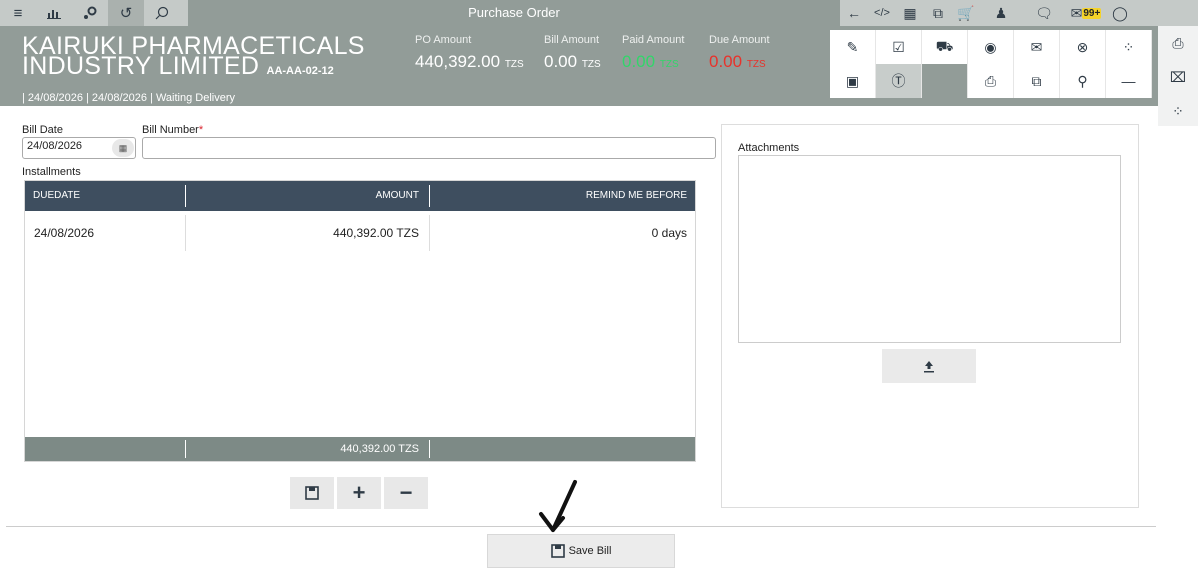 Image resolution: width=1198 pixels, height=580 pixels. I want to click on paid-amount-label: Paid Amount, so click(653, 40).